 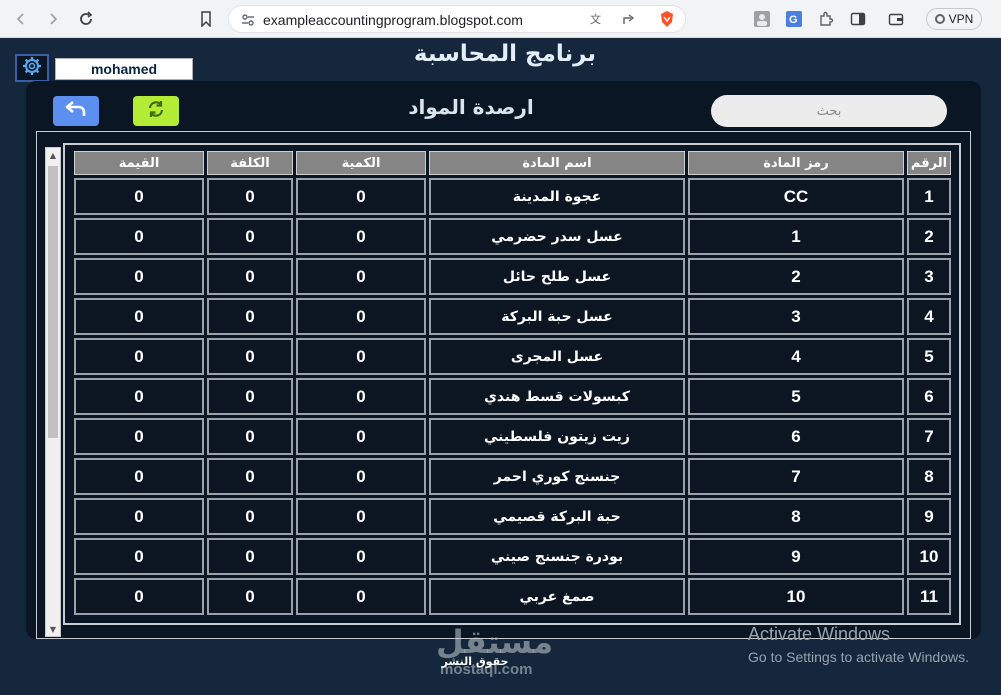 I want to click on cell-number: 2, so click(x=929, y=236).